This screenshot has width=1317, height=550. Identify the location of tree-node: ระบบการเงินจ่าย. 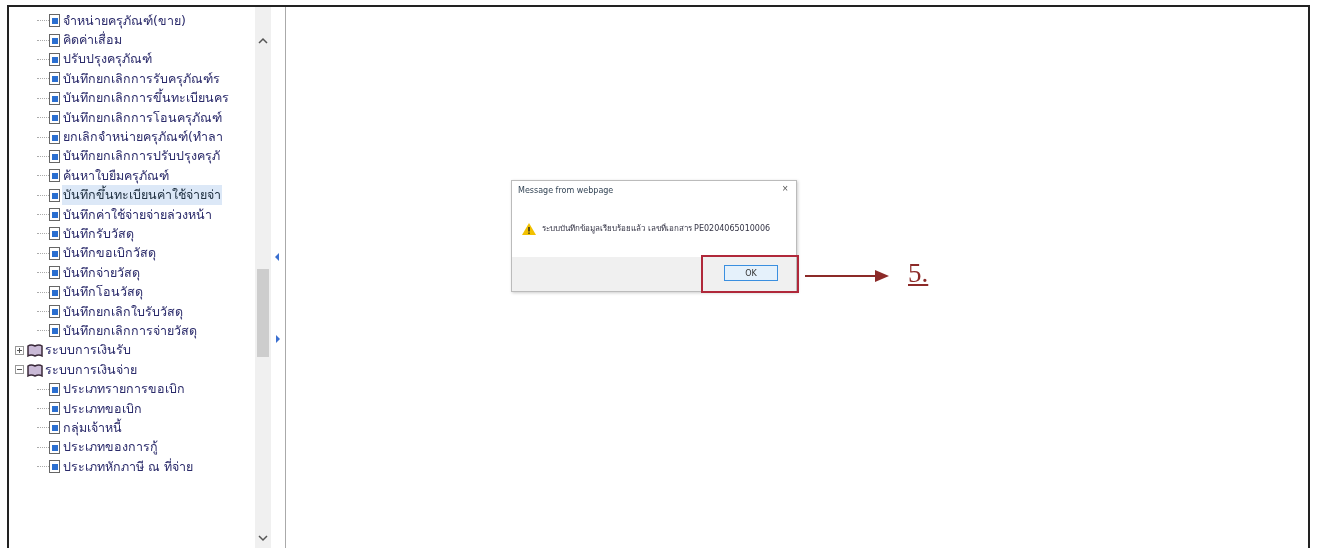
(91, 369).